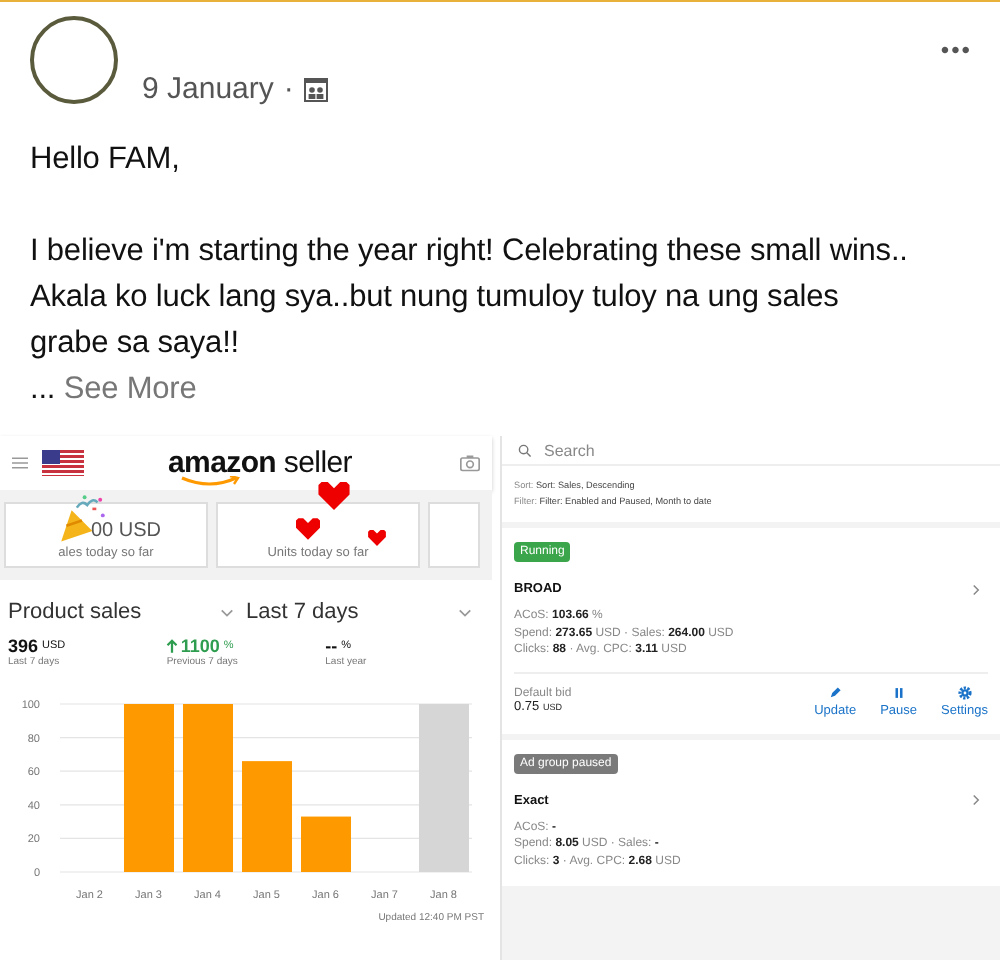 The height and width of the screenshot is (966, 1000). Describe the element at coordinates (470, 463) in the screenshot. I see `camera-icon` at that location.